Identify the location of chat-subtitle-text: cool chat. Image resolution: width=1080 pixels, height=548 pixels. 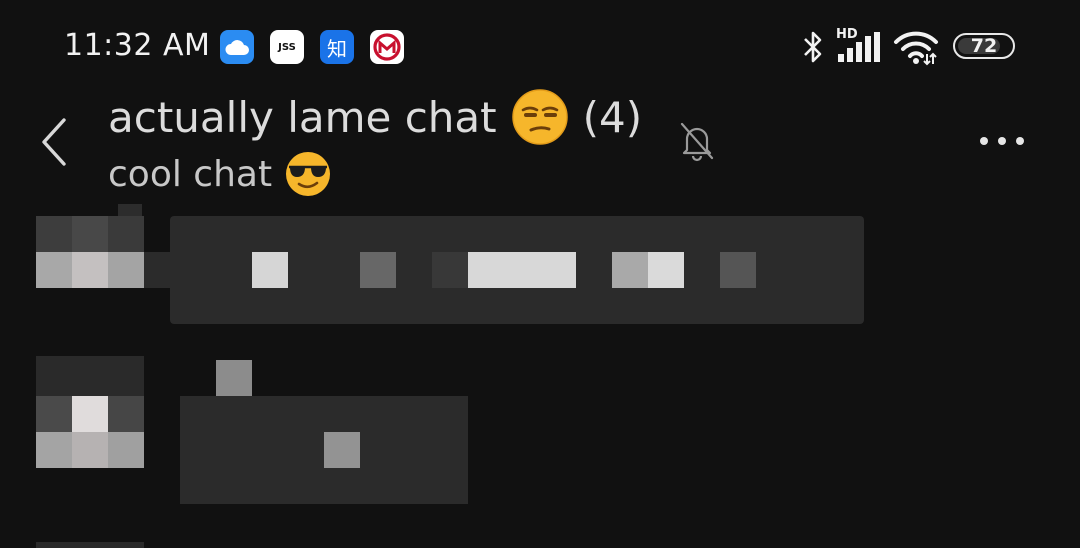
(190, 174).